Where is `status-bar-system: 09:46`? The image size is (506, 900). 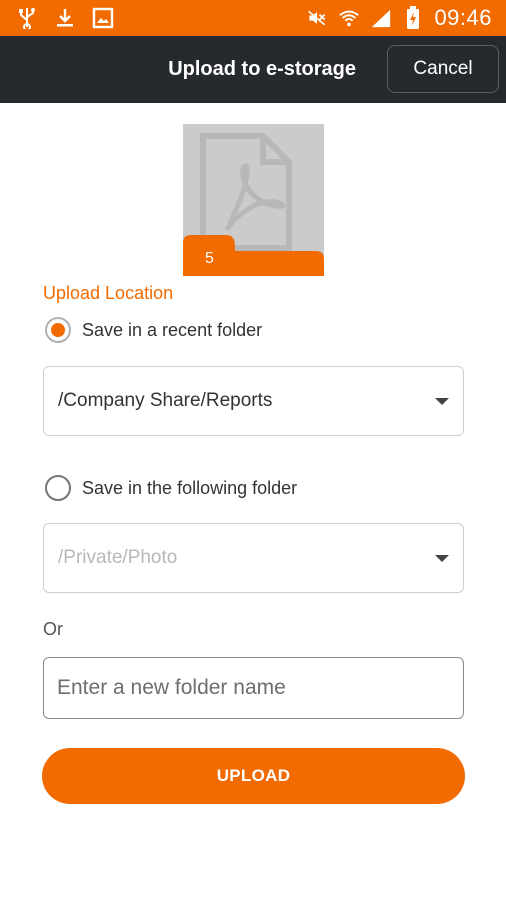 status-bar-system: 09:46 is located at coordinates (399, 18).